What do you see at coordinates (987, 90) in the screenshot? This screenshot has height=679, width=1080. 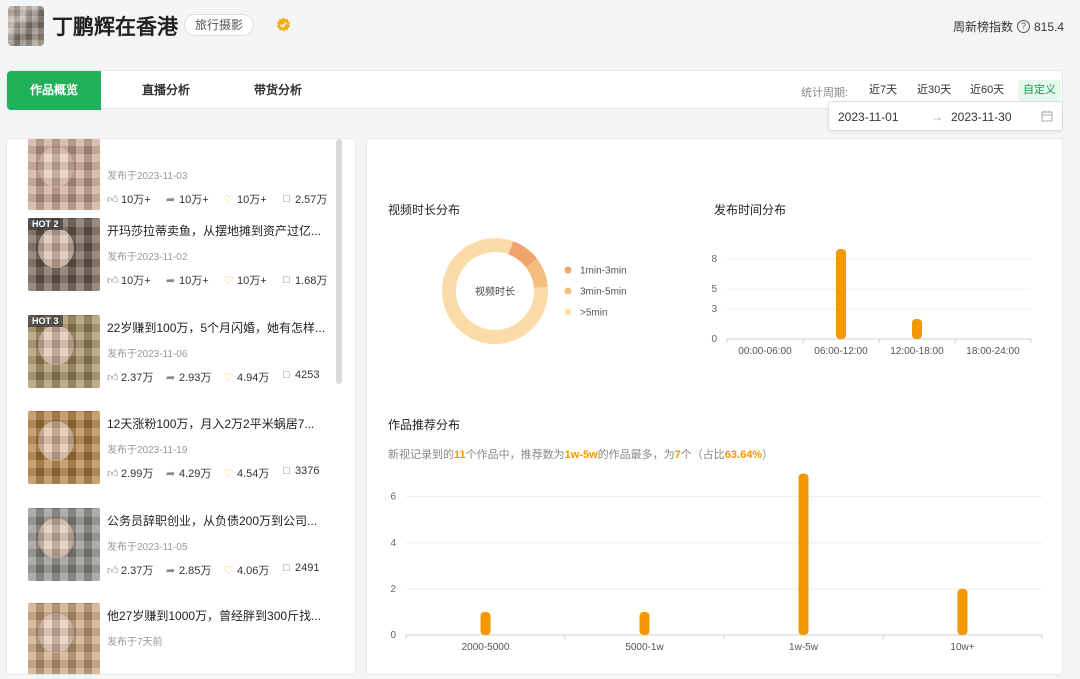 I see `period-60d: 近60天` at bounding box center [987, 90].